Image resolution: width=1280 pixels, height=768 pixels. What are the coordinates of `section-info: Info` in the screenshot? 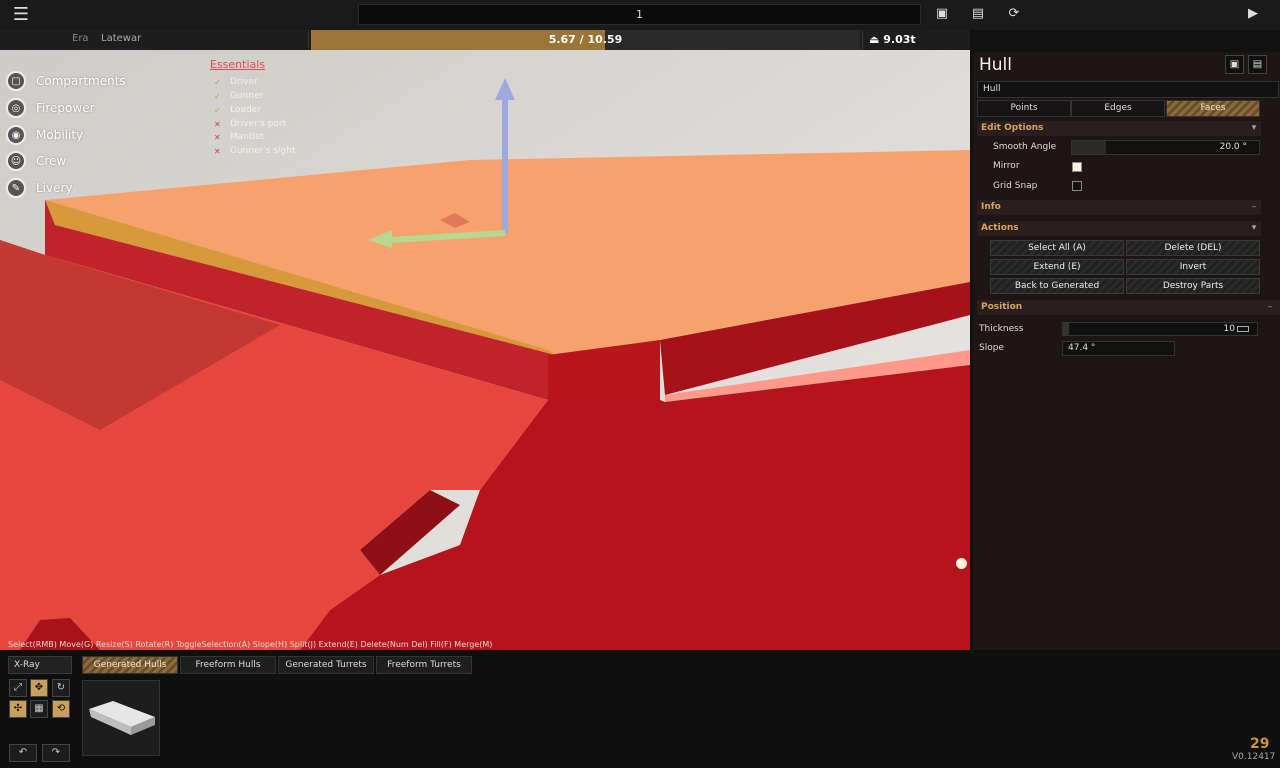 It's located at (1119, 207).